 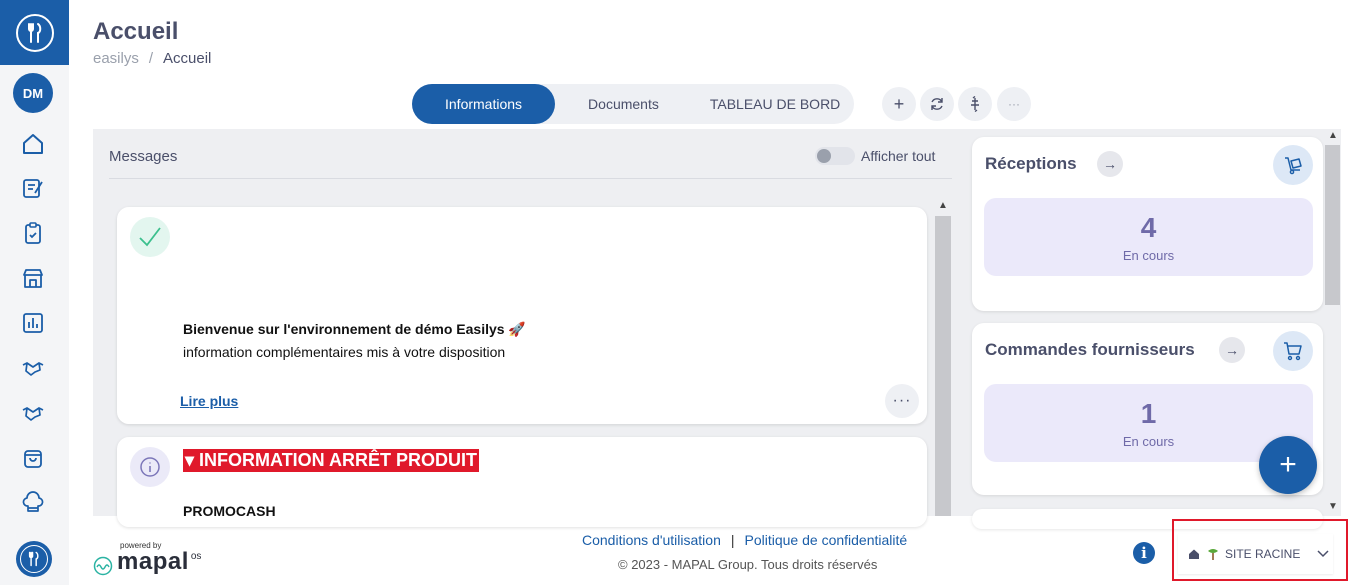 What do you see at coordinates (530, 178) in the screenshot?
I see `divider` at bounding box center [530, 178].